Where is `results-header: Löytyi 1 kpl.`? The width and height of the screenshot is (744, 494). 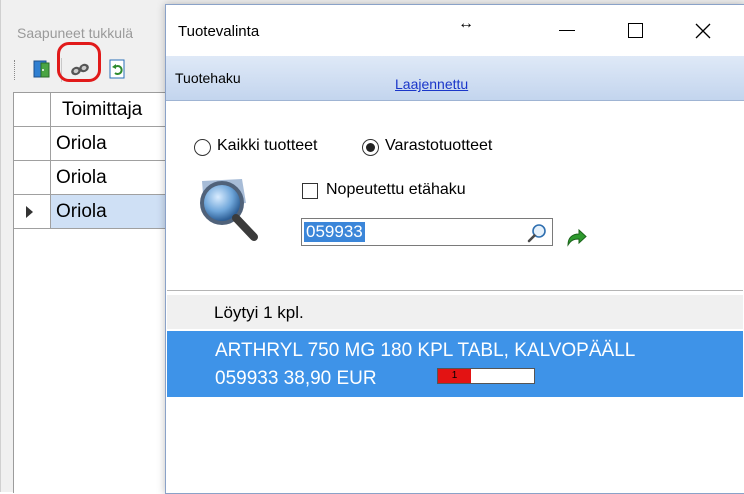
results-header: Löytyi 1 kpl. is located at coordinates (455, 312).